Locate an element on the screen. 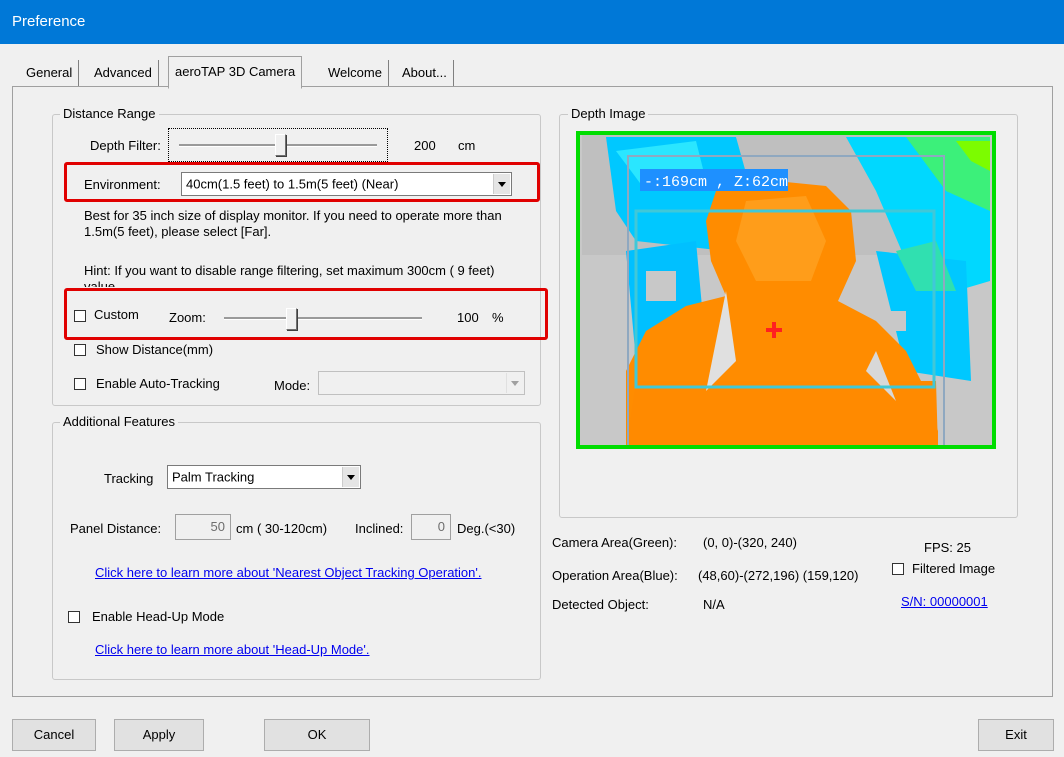 The image size is (1064, 757). head-up-mode-label: Enable Head-Up Mode is located at coordinates (158, 616).